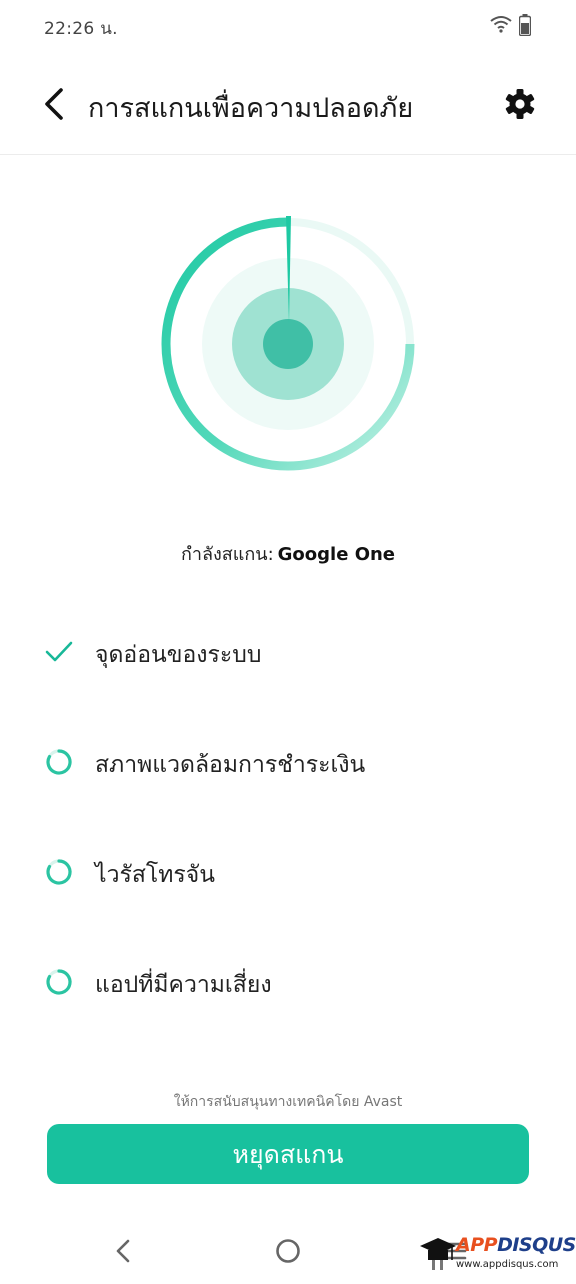  What do you see at coordinates (288, 26) in the screenshot?
I see `status-bar: 22:26 น.` at bounding box center [288, 26].